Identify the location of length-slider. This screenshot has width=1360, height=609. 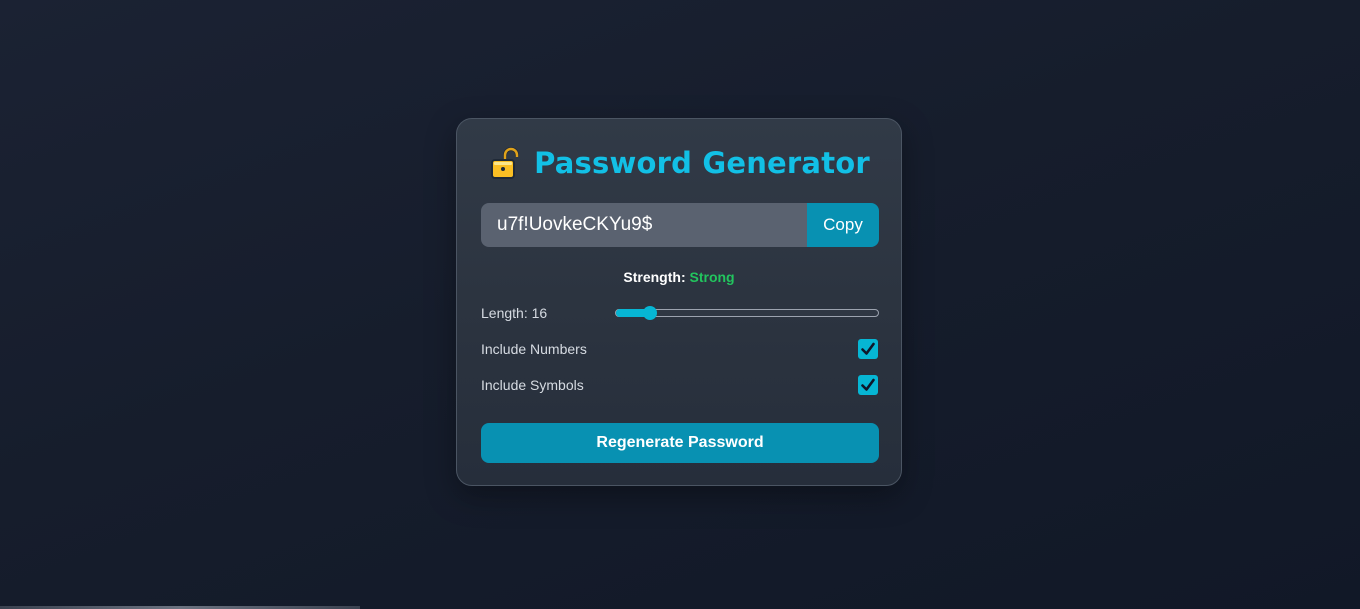
(747, 313).